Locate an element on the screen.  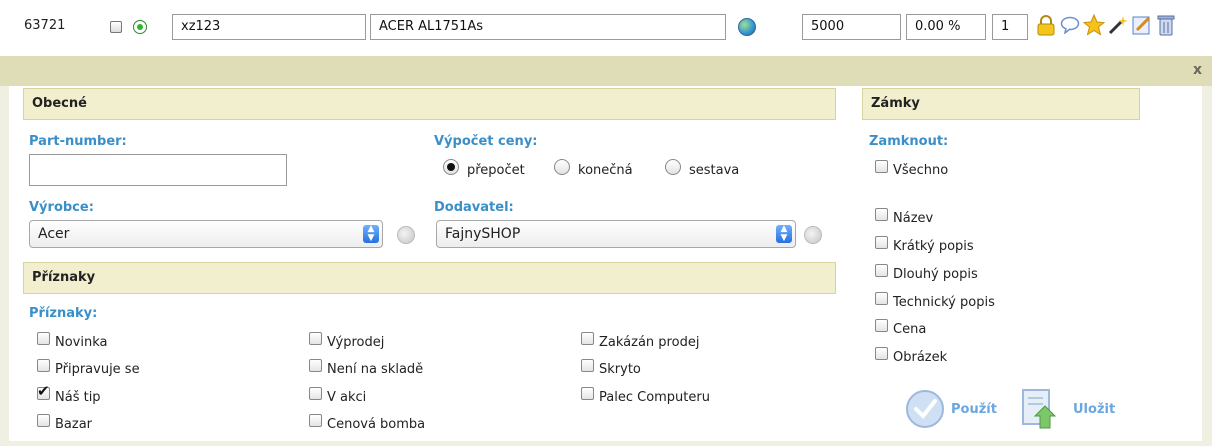
price-calc-option-label: přepočet is located at coordinates (496, 170).